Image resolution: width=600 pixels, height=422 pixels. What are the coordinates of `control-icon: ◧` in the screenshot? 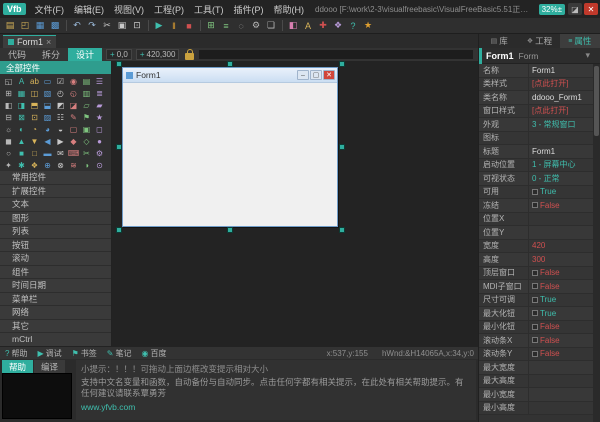 It's located at (8, 105).